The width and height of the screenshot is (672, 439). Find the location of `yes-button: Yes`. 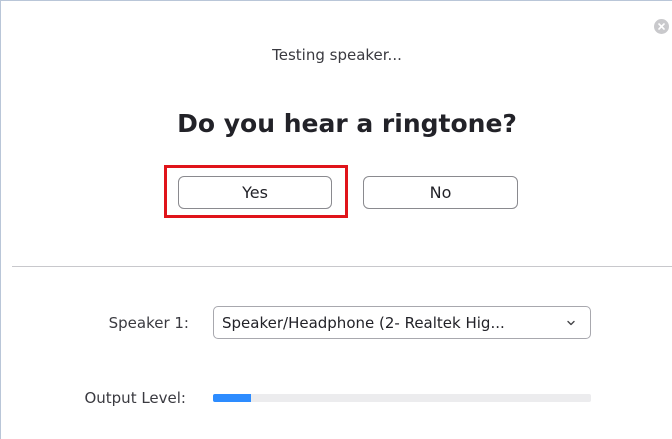

yes-button: Yes is located at coordinates (255, 192).